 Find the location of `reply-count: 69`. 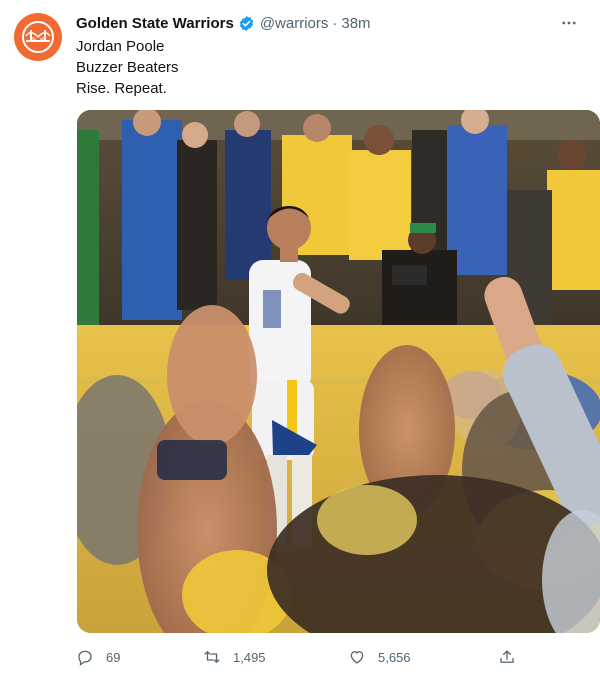

reply-count: 69 is located at coordinates (113, 657).